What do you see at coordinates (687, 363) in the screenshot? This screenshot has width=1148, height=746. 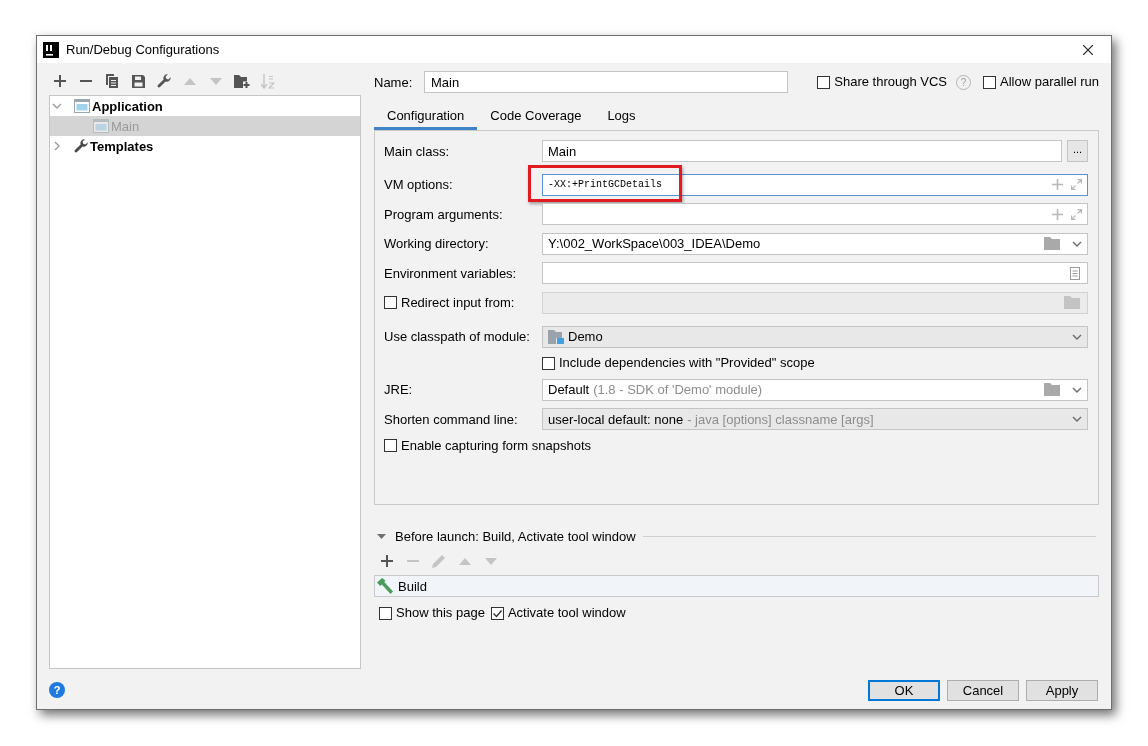 I see `checkbox-label: Include dependencies with "Provided" scope` at bounding box center [687, 363].